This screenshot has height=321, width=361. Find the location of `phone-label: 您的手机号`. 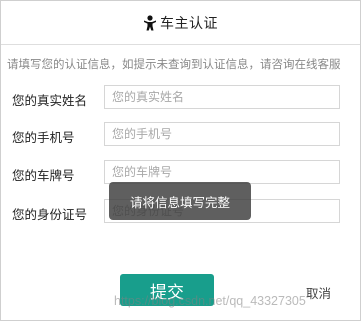

phone-label: 您的手机号 is located at coordinates (43, 137).